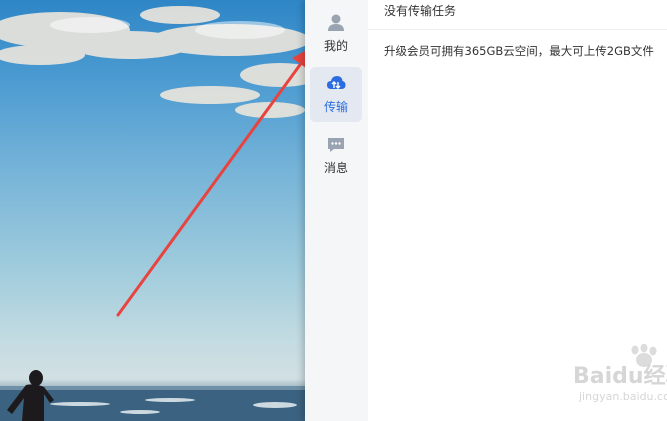 This screenshot has width=667, height=421. What do you see at coordinates (335, 168) in the screenshot?
I see `sidebar-item-label: 消息` at bounding box center [335, 168].